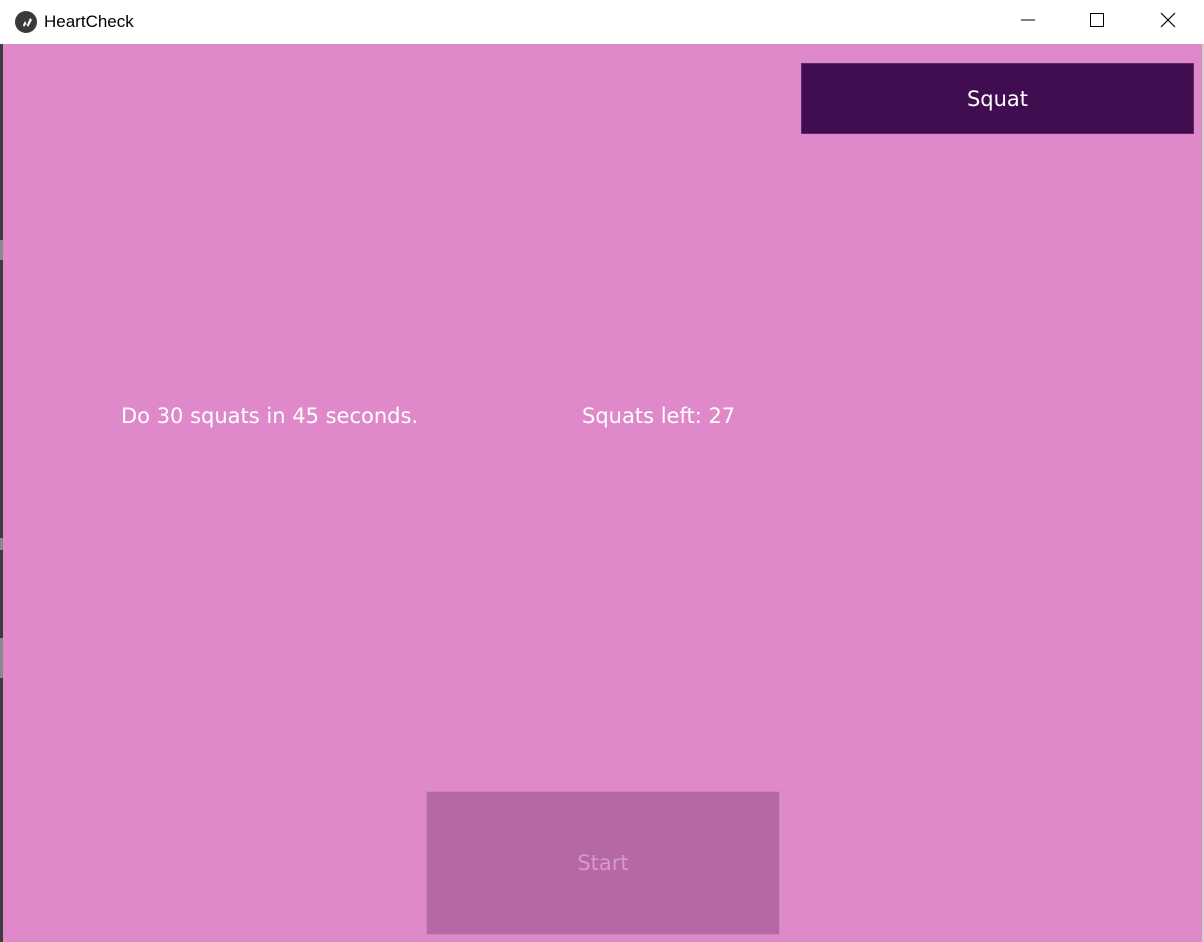  I want to click on window-title: HeartCheck, so click(89, 21).